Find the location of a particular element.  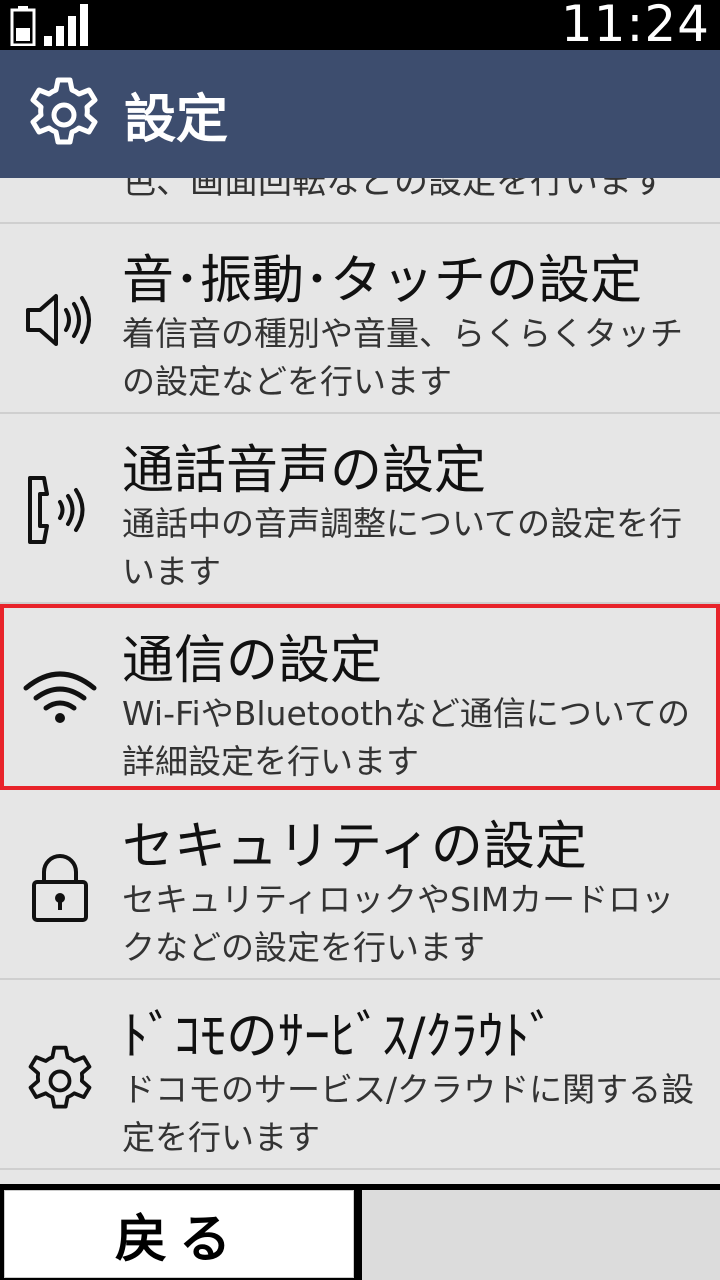

list-item-desc: ドコモのサービス/クラウドに関する設定を行います is located at coordinates (408, 1113).